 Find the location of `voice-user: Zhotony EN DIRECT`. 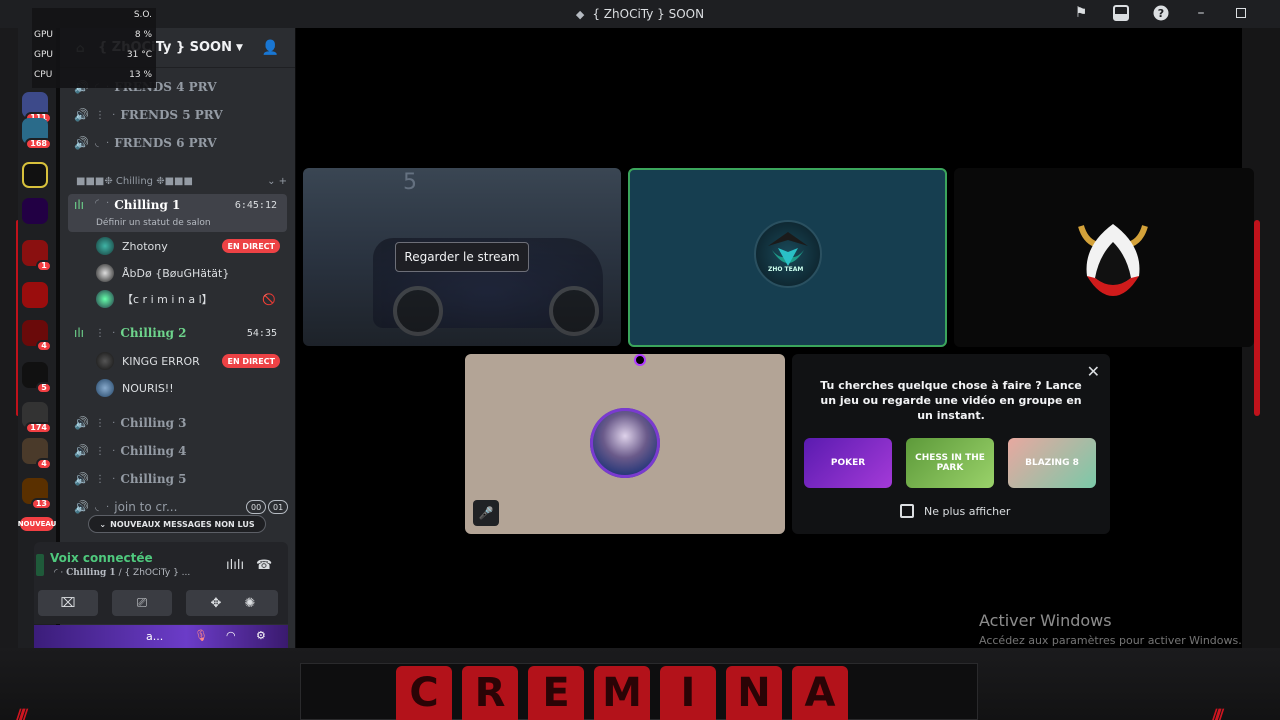

voice-user: Zhotony EN DIRECT is located at coordinates (191, 246).